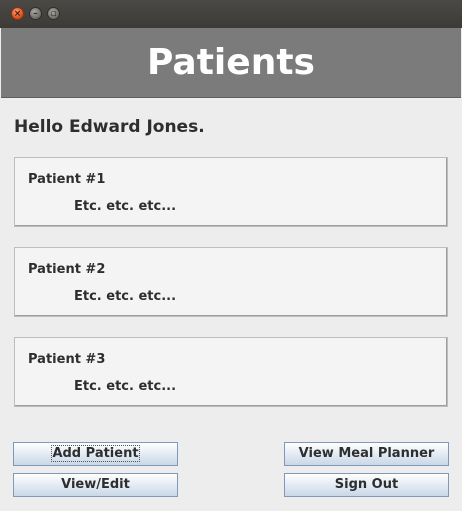 This screenshot has height=511, width=462. What do you see at coordinates (67, 269) in the screenshot?
I see `patient-title: Patient #2` at bounding box center [67, 269].